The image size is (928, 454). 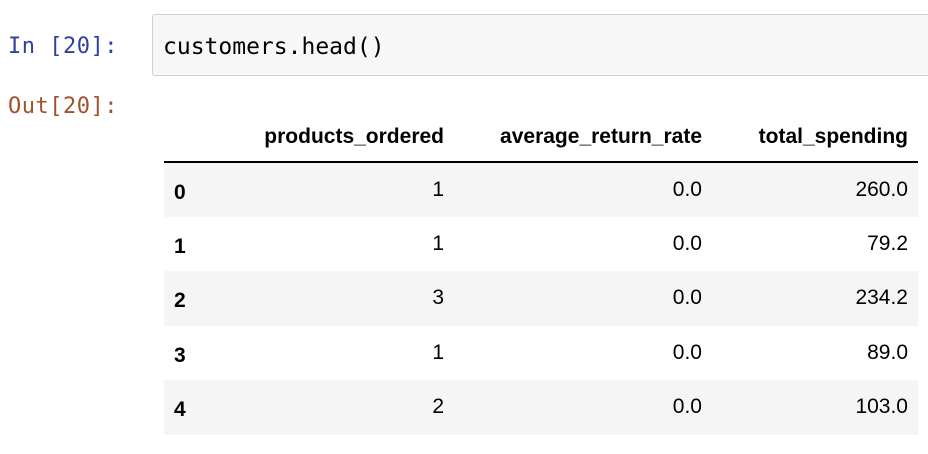 I want to click on row-index: 2, so click(x=180, y=301).